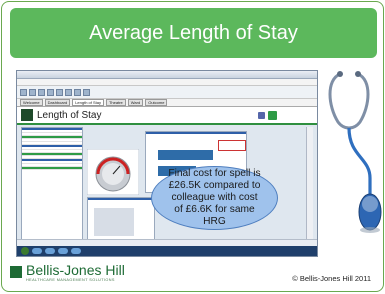  Describe the element at coordinates (167, 75) in the screenshot. I see `app-titlebar` at that location.